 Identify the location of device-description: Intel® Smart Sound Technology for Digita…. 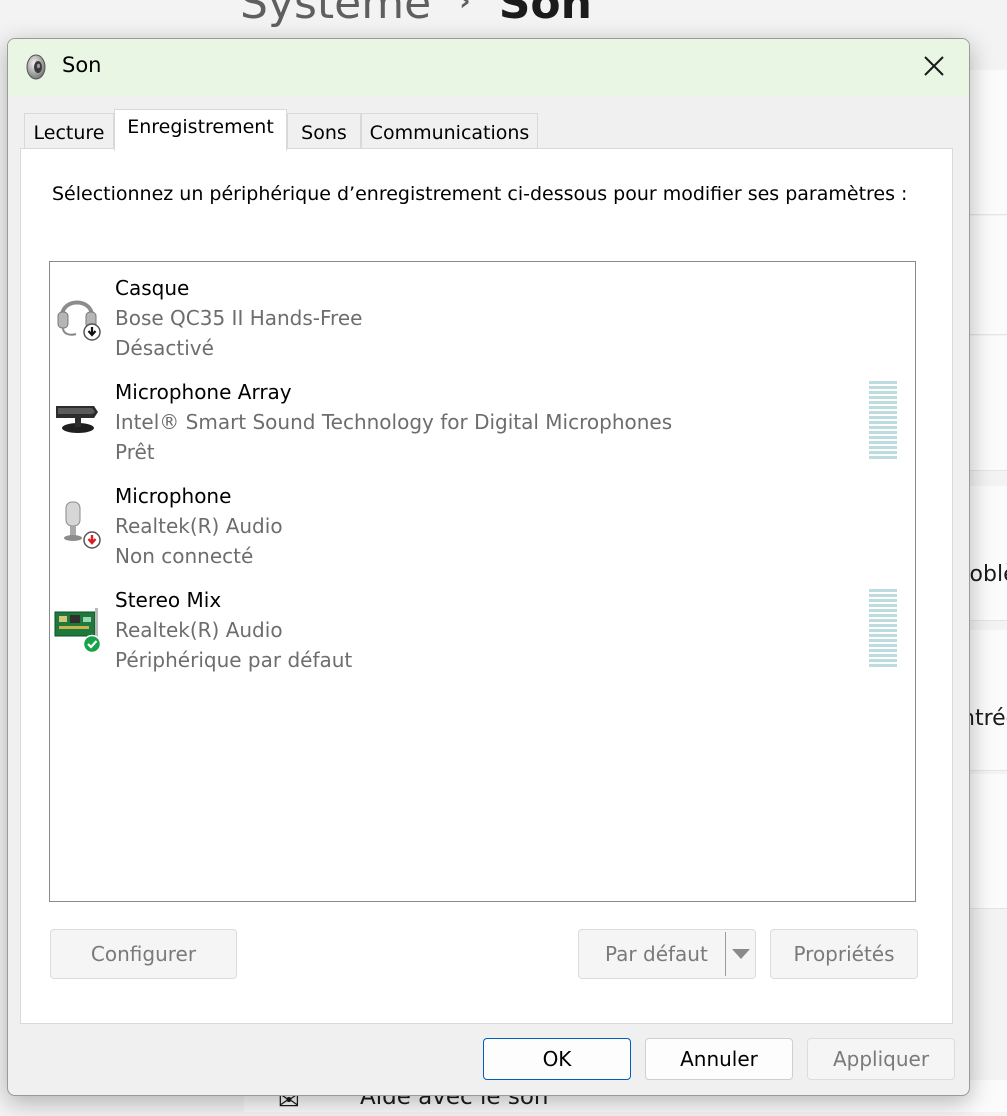
(394, 422).